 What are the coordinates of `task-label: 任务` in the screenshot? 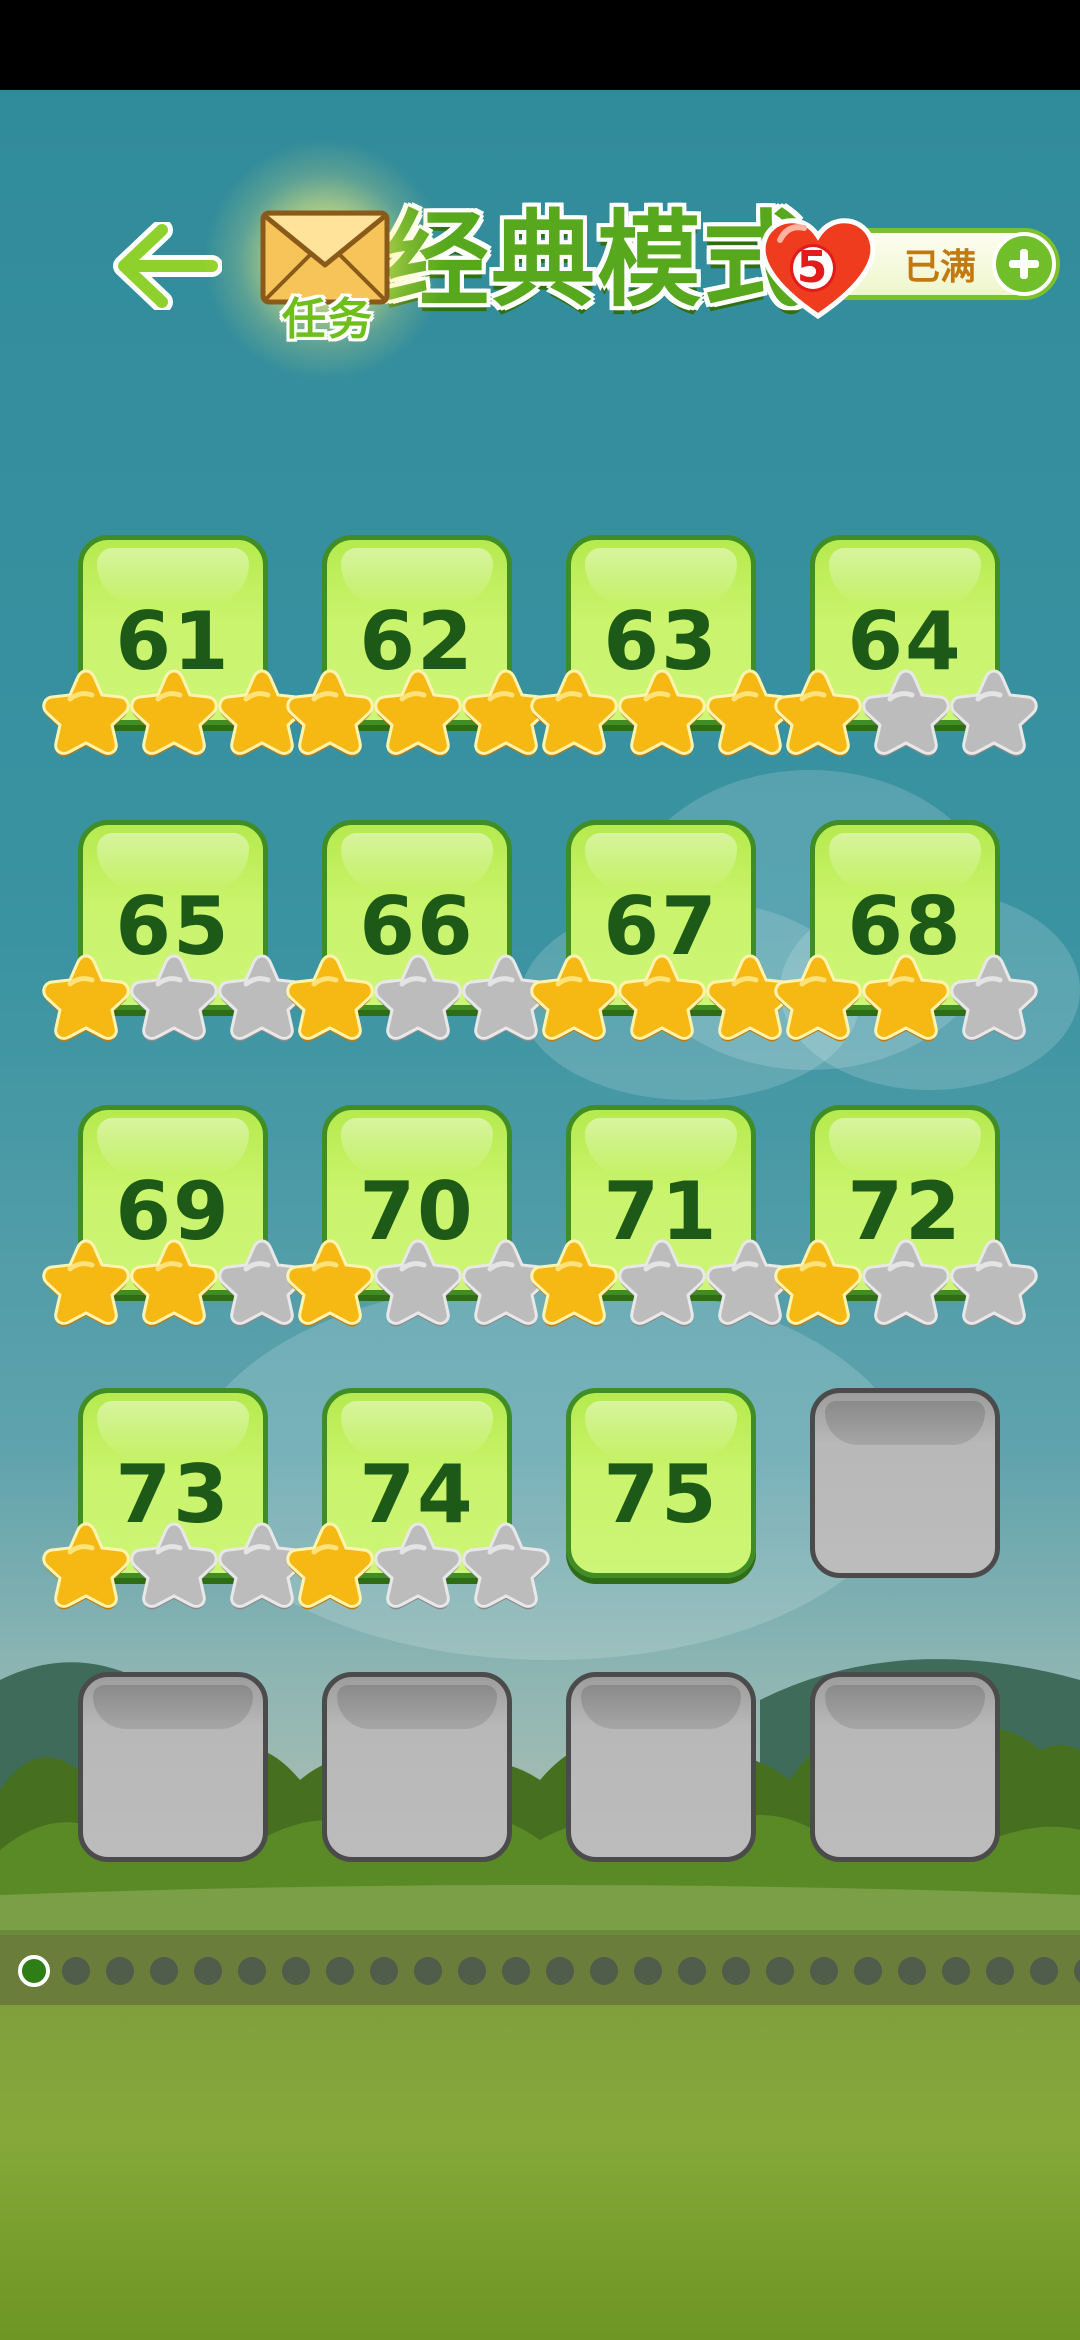 It's located at (328, 319).